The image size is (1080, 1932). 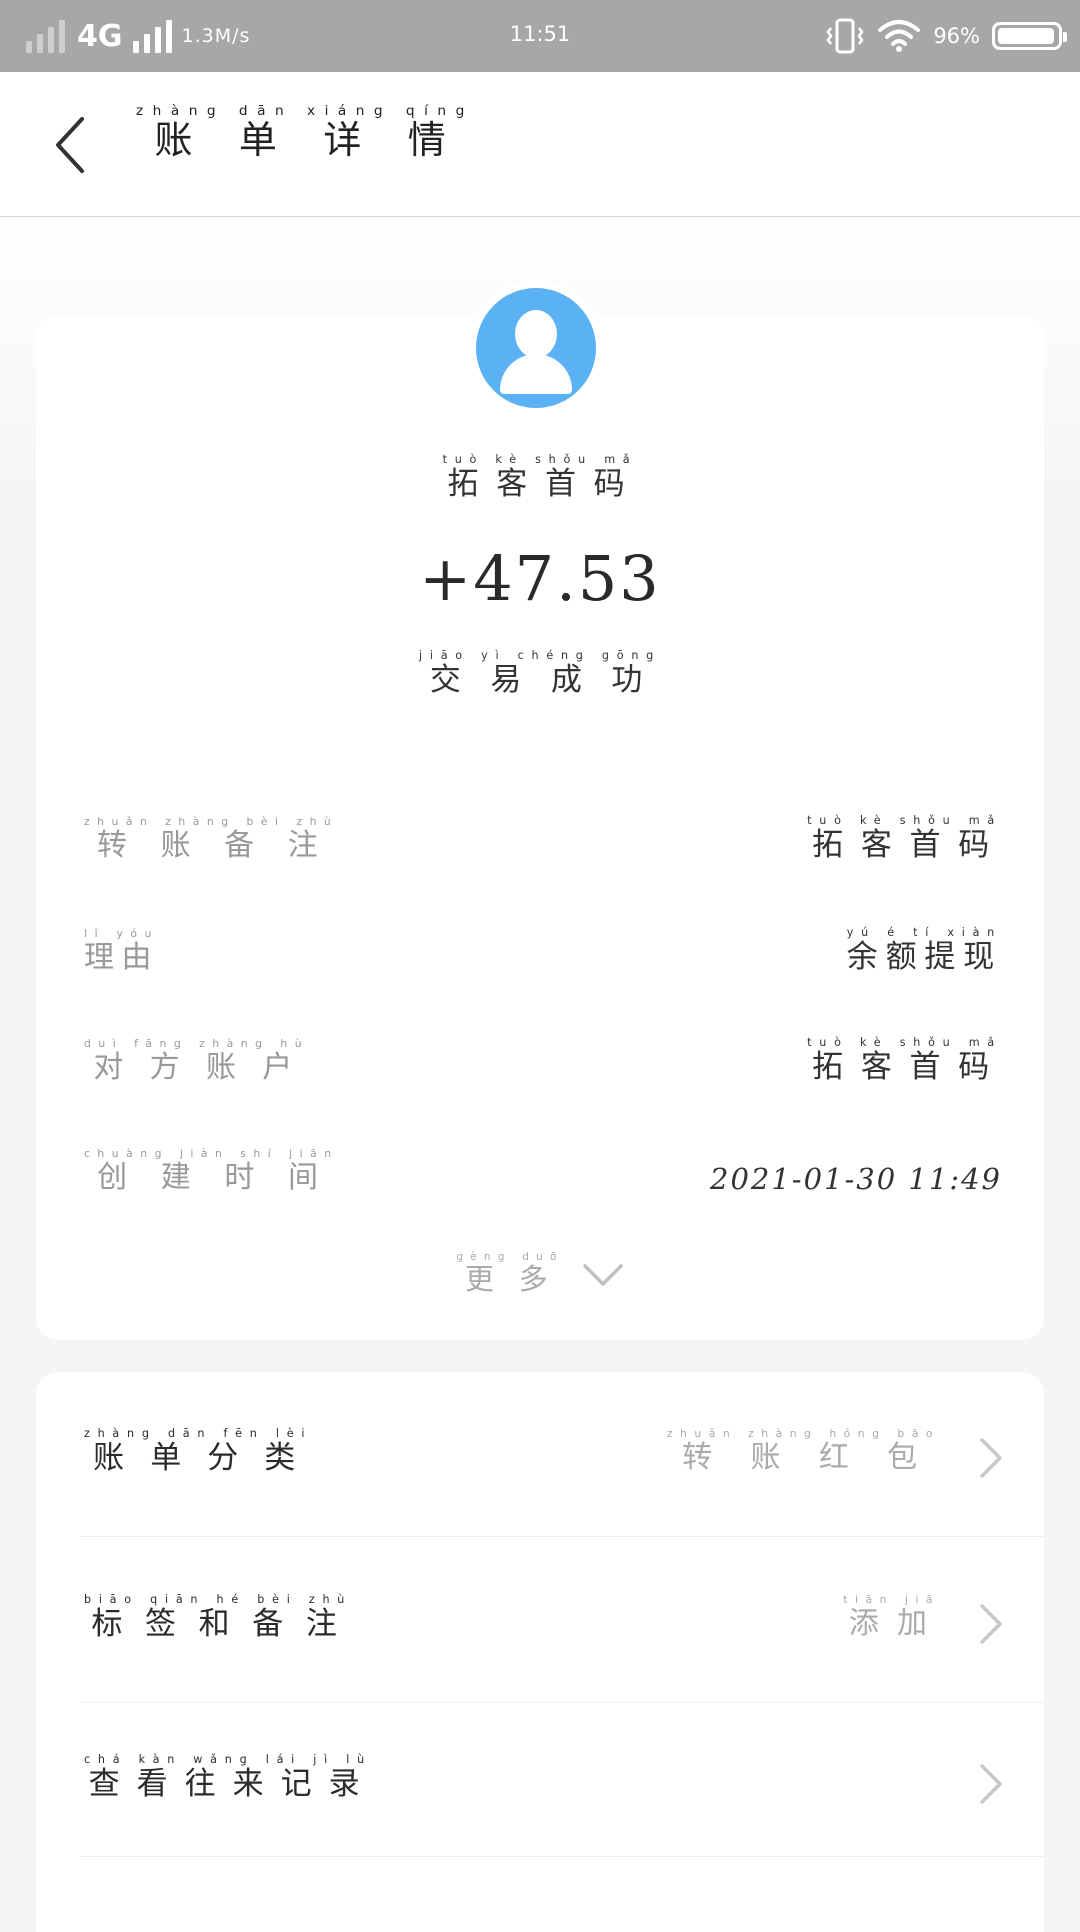 I want to click on chevron-left-icon, so click(x=70, y=145).